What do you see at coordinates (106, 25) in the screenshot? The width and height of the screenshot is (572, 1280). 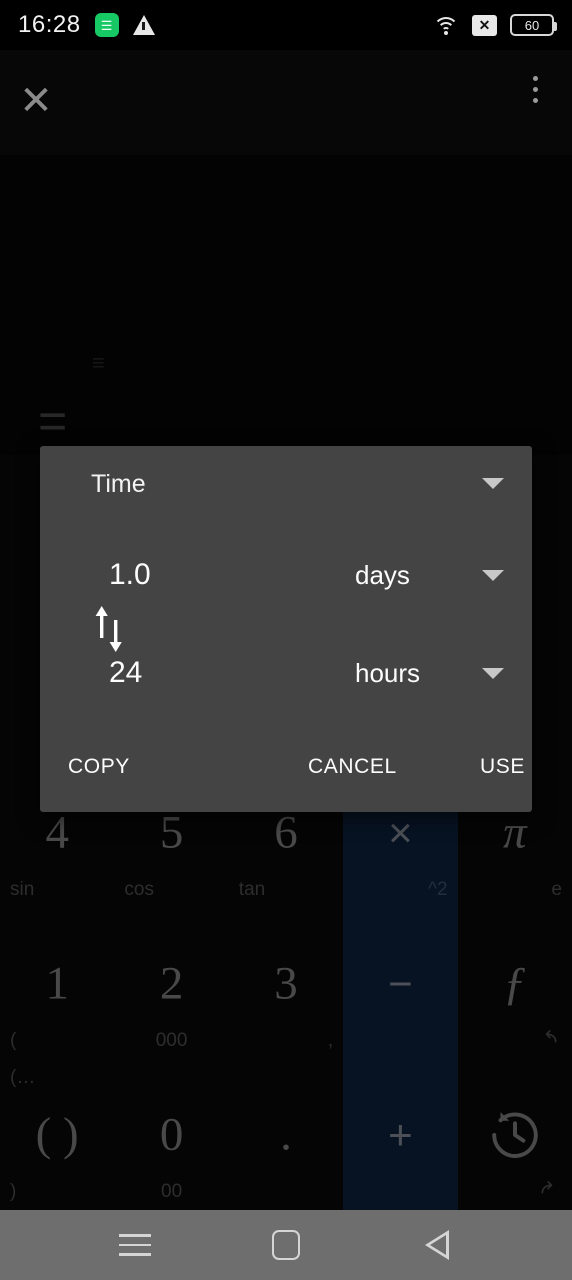 I see `app-notification-icon: ☰` at bounding box center [106, 25].